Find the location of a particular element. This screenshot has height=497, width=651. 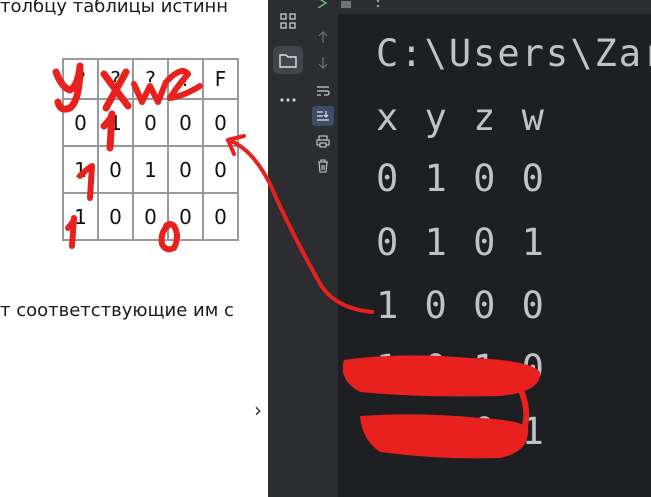

console-line: 1 1 0 1 is located at coordinates (461, 431).